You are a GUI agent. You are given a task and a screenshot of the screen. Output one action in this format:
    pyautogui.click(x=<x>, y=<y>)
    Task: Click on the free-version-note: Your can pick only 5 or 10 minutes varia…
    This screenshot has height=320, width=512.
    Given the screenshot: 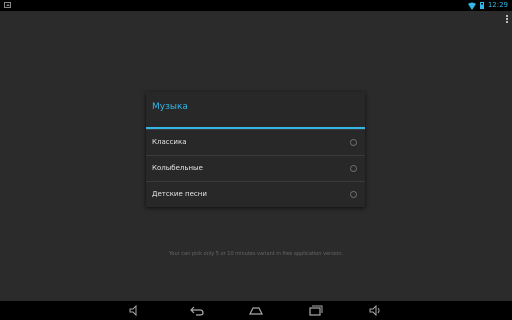 What is the action you would take?
    pyautogui.click(x=256, y=254)
    